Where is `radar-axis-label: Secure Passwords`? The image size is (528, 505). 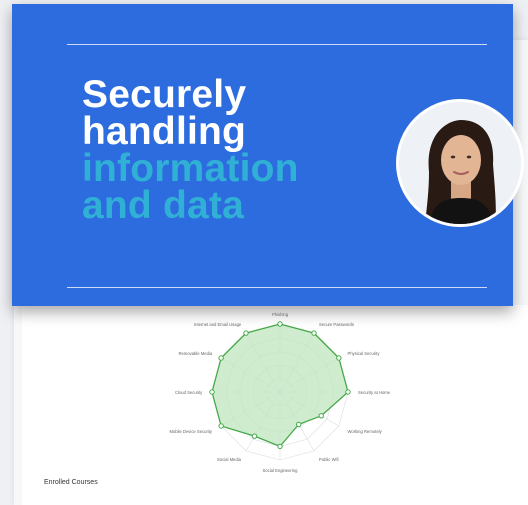 radar-axis-label: Secure Passwords is located at coordinates (336, 324).